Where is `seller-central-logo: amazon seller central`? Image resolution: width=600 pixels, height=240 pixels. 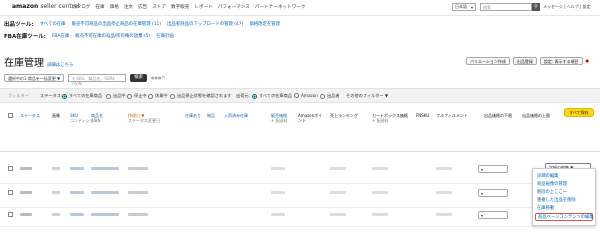
seller-central-logo: amazon seller central is located at coordinates (46, 6).